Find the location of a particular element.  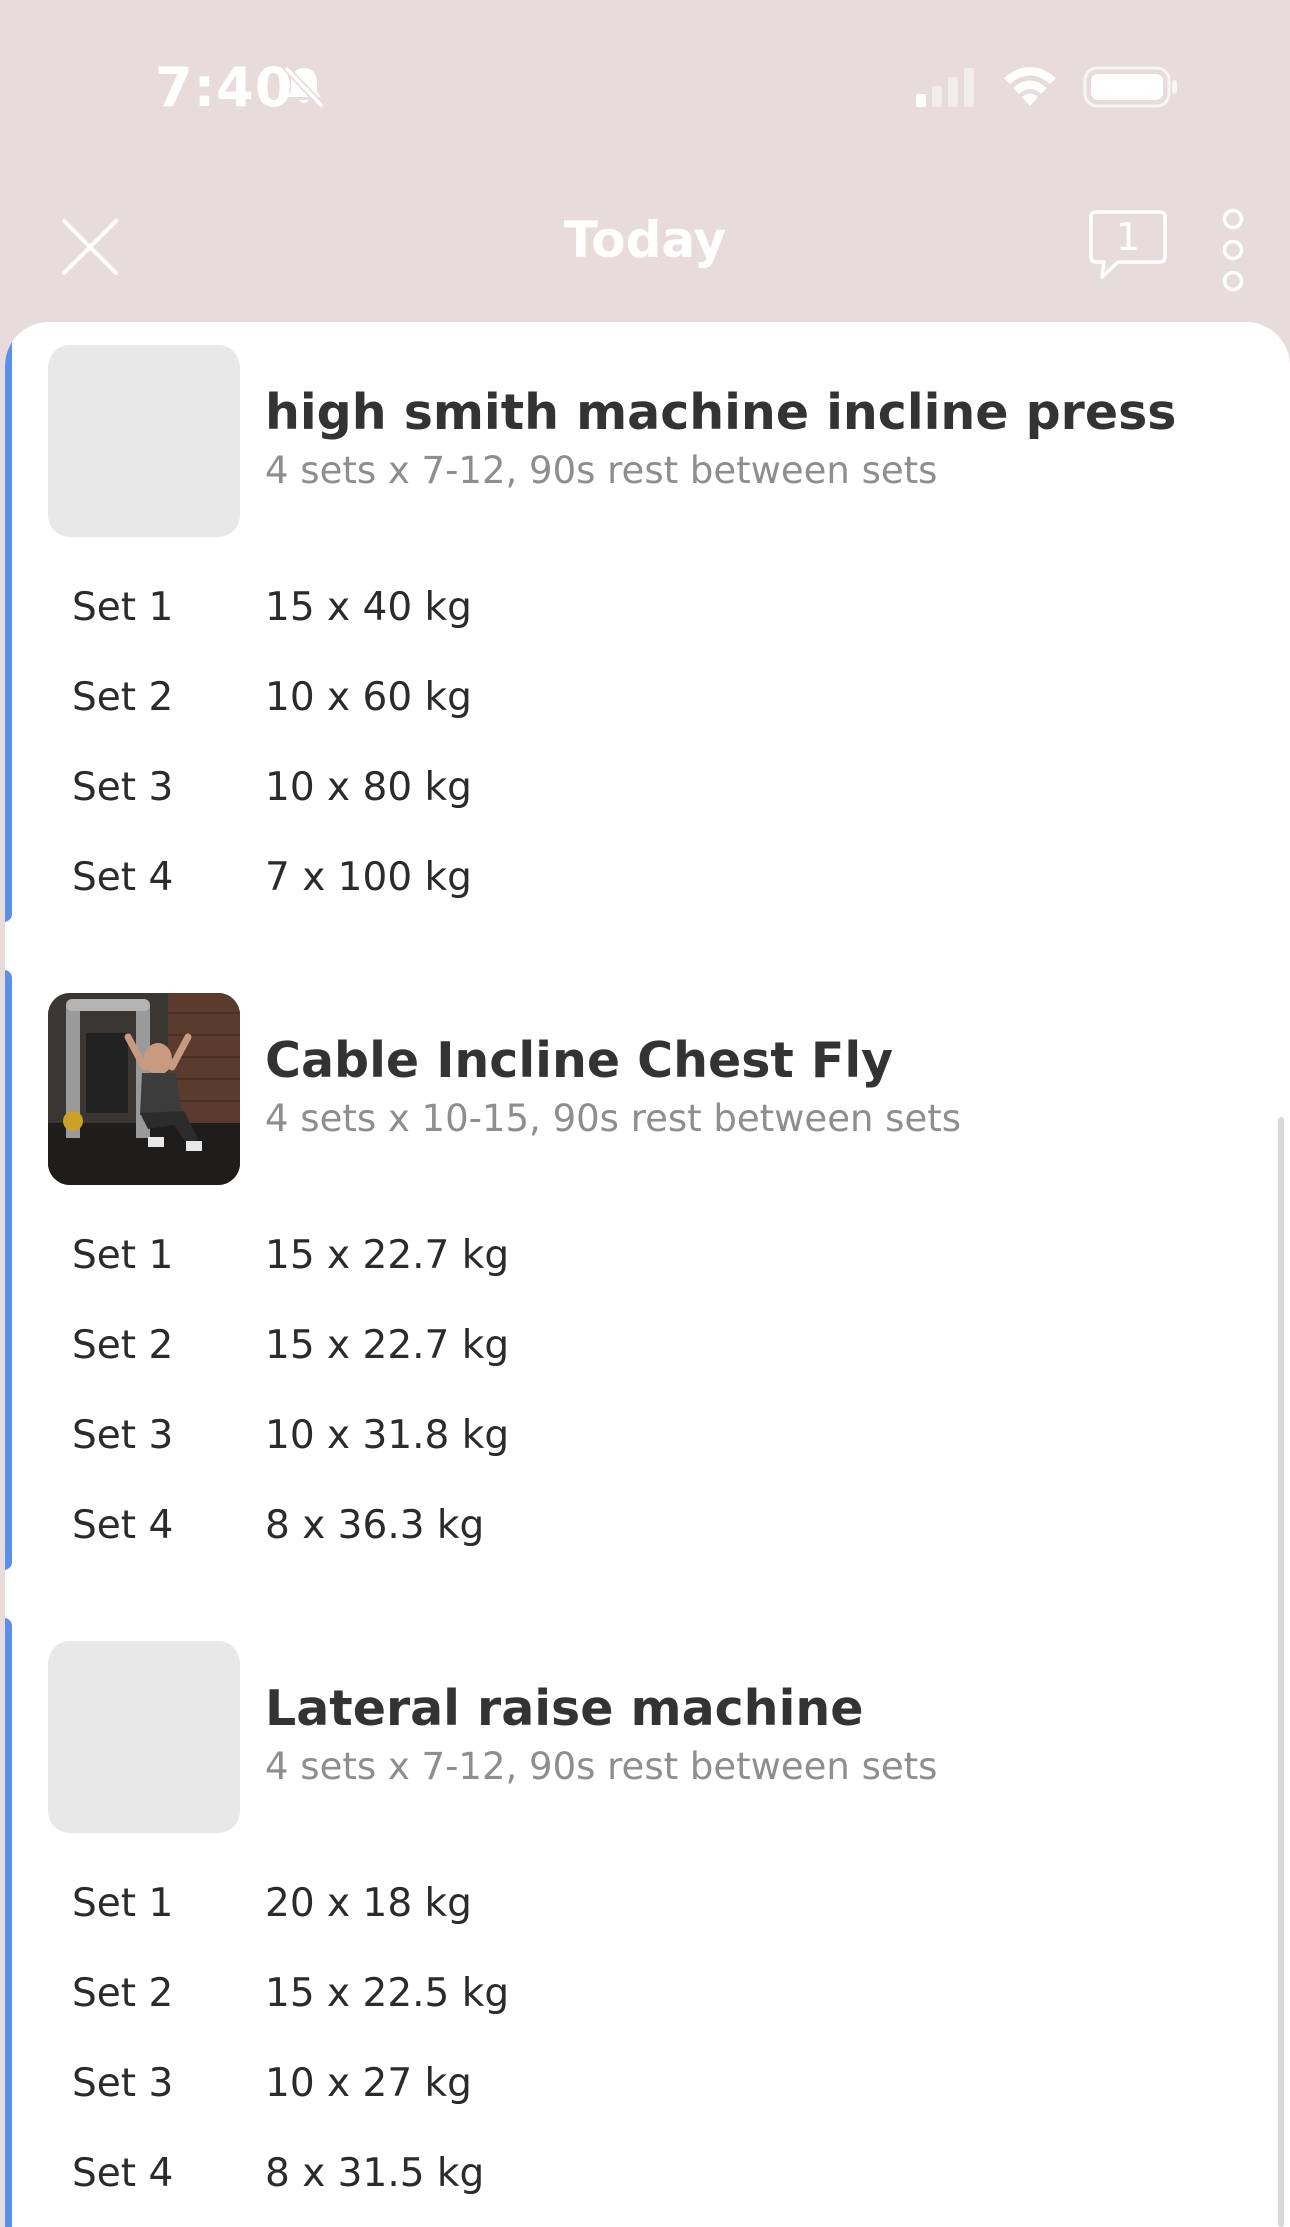

nav-bar: Today 1 is located at coordinates (645, 247).